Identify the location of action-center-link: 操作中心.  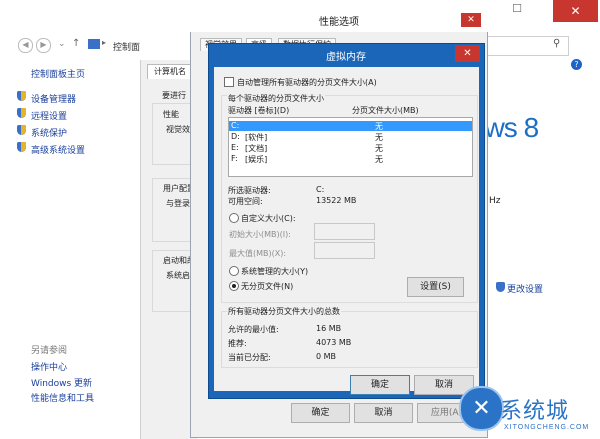
(49, 366).